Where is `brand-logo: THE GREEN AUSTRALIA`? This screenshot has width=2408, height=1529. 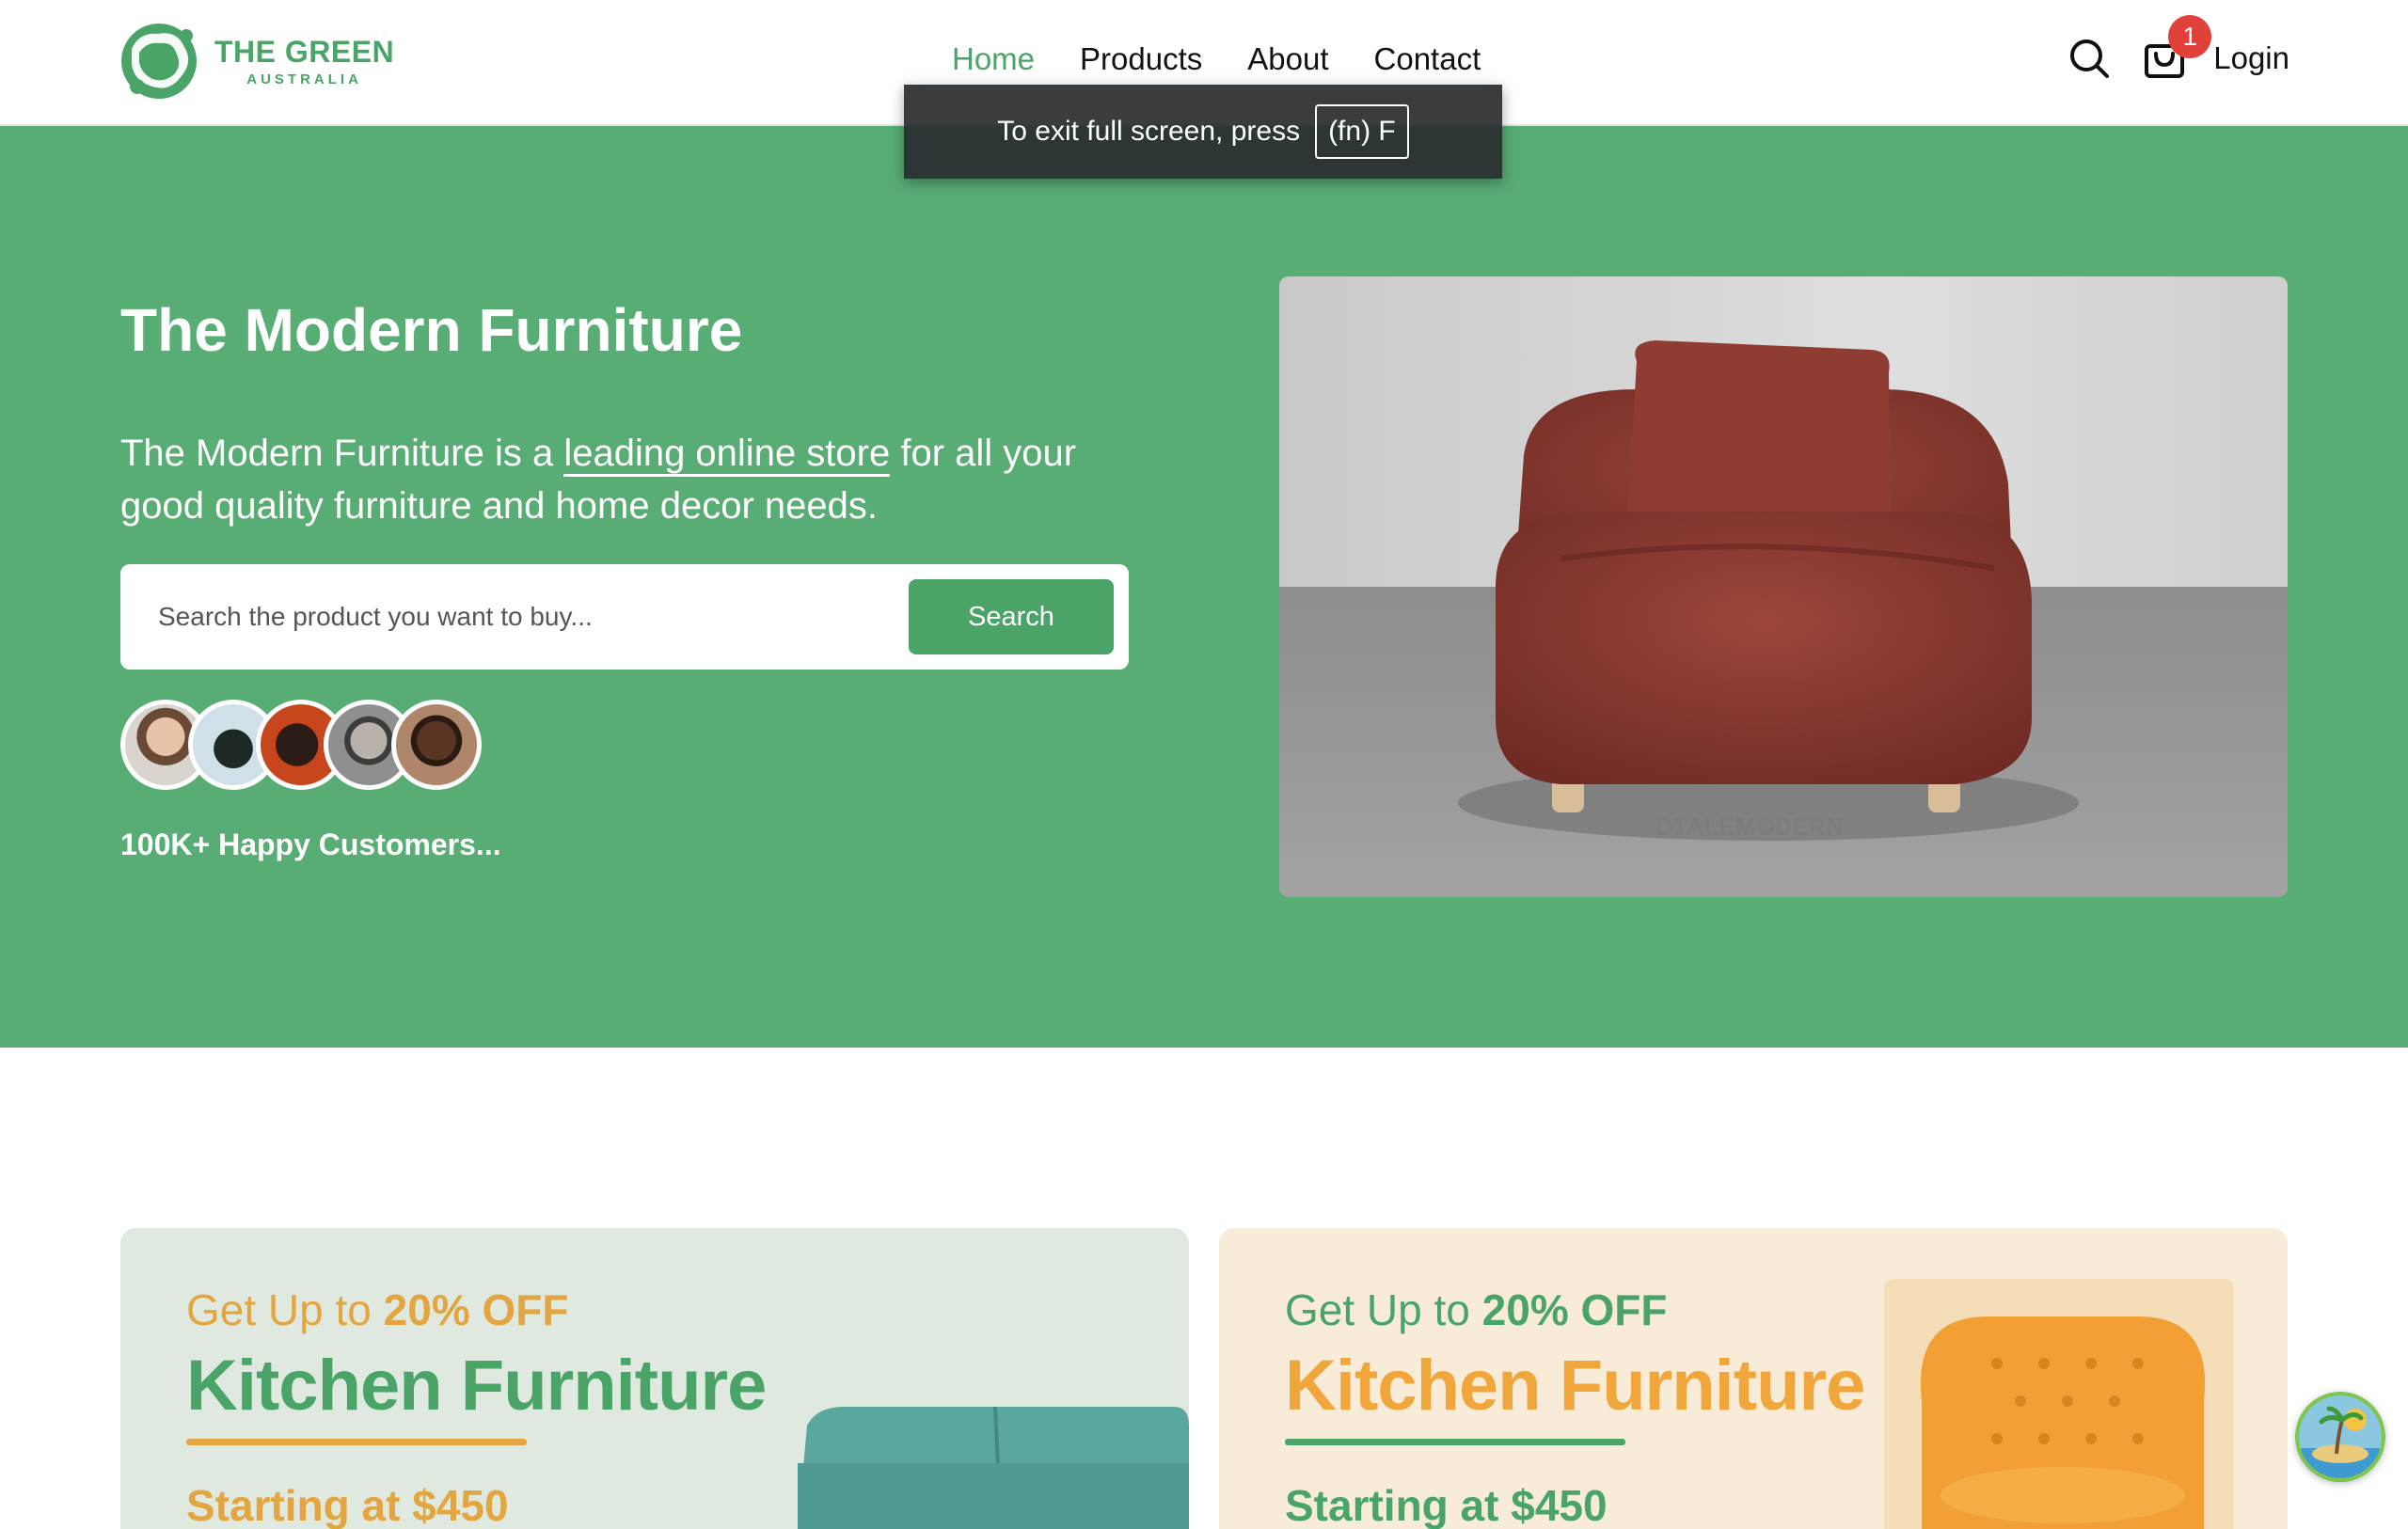 brand-logo: THE GREEN AUSTRALIA is located at coordinates (256, 61).